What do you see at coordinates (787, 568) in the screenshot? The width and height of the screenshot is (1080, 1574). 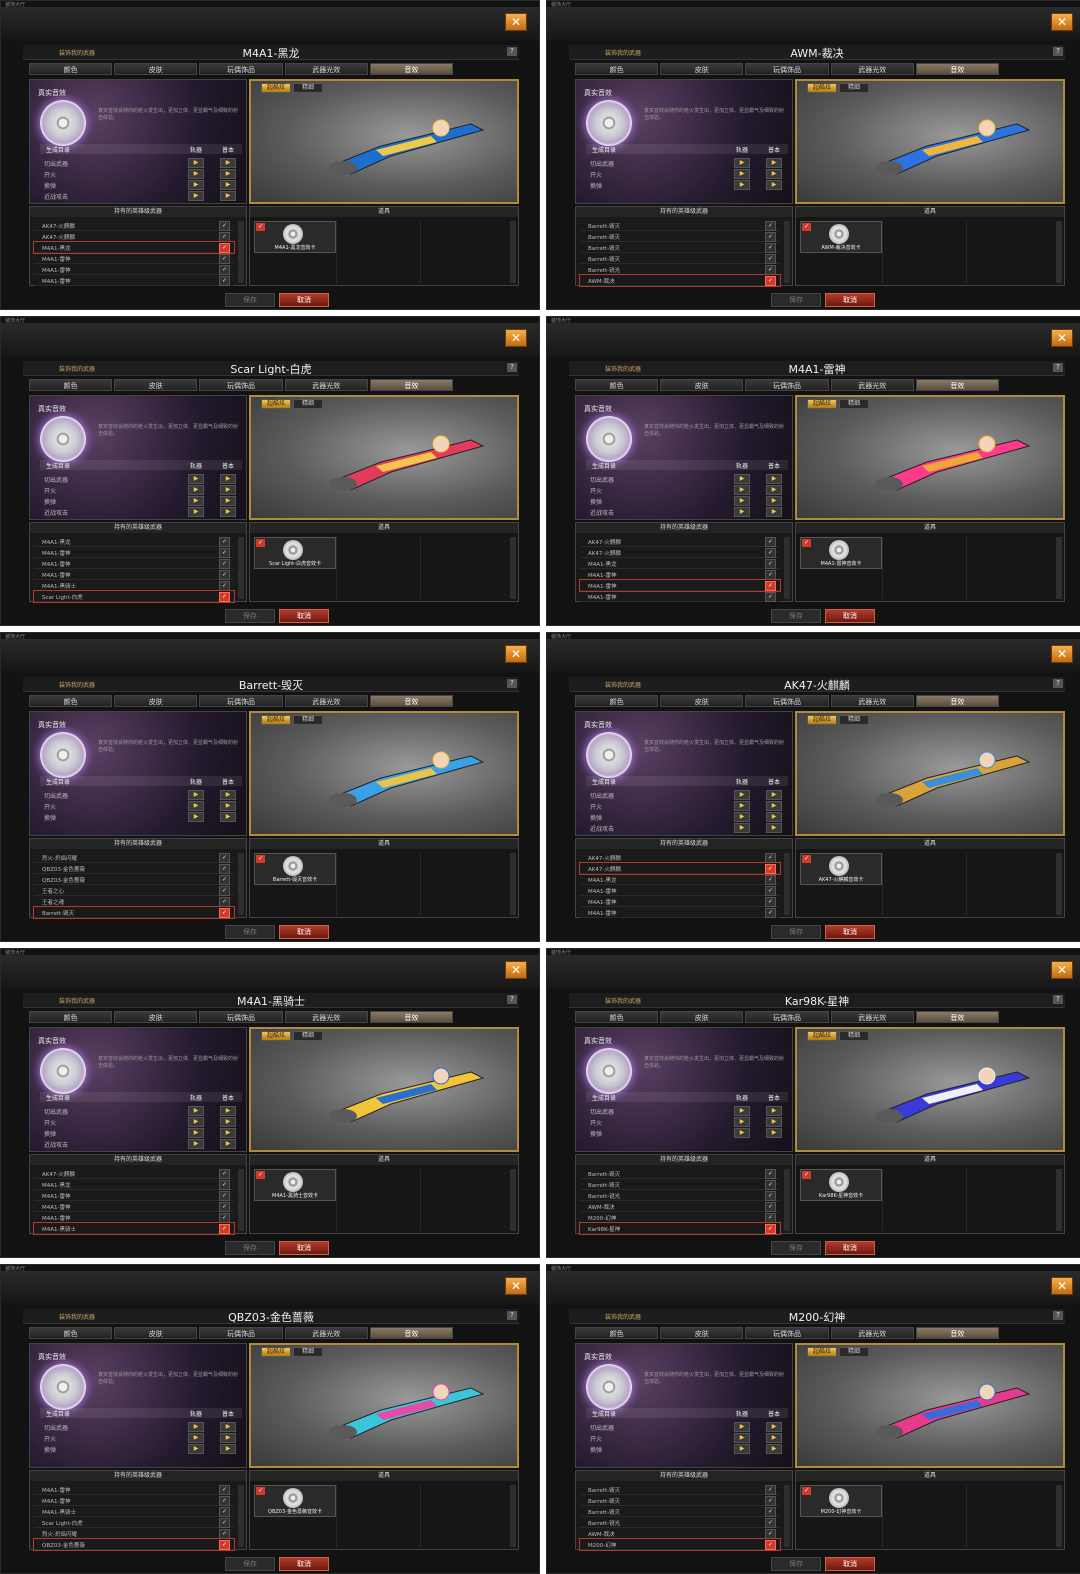 I see `list-scrollbar` at bounding box center [787, 568].